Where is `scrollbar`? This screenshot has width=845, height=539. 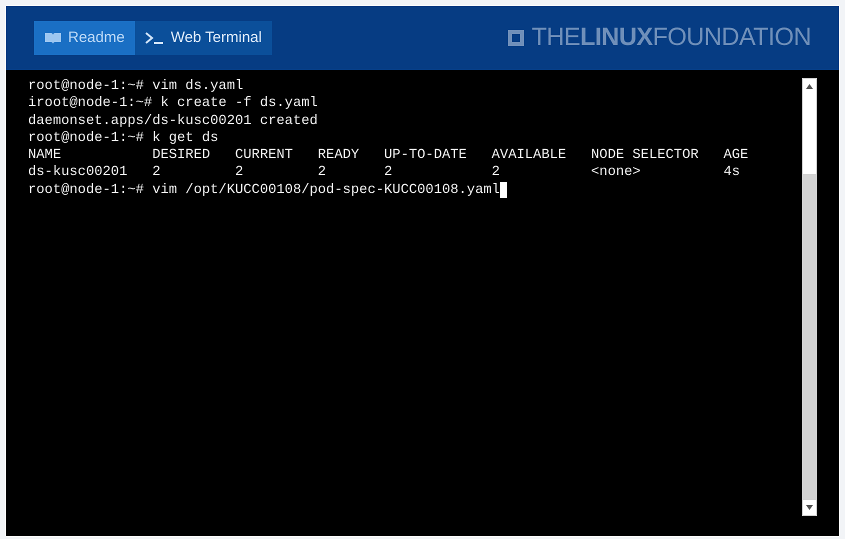 scrollbar is located at coordinates (809, 297).